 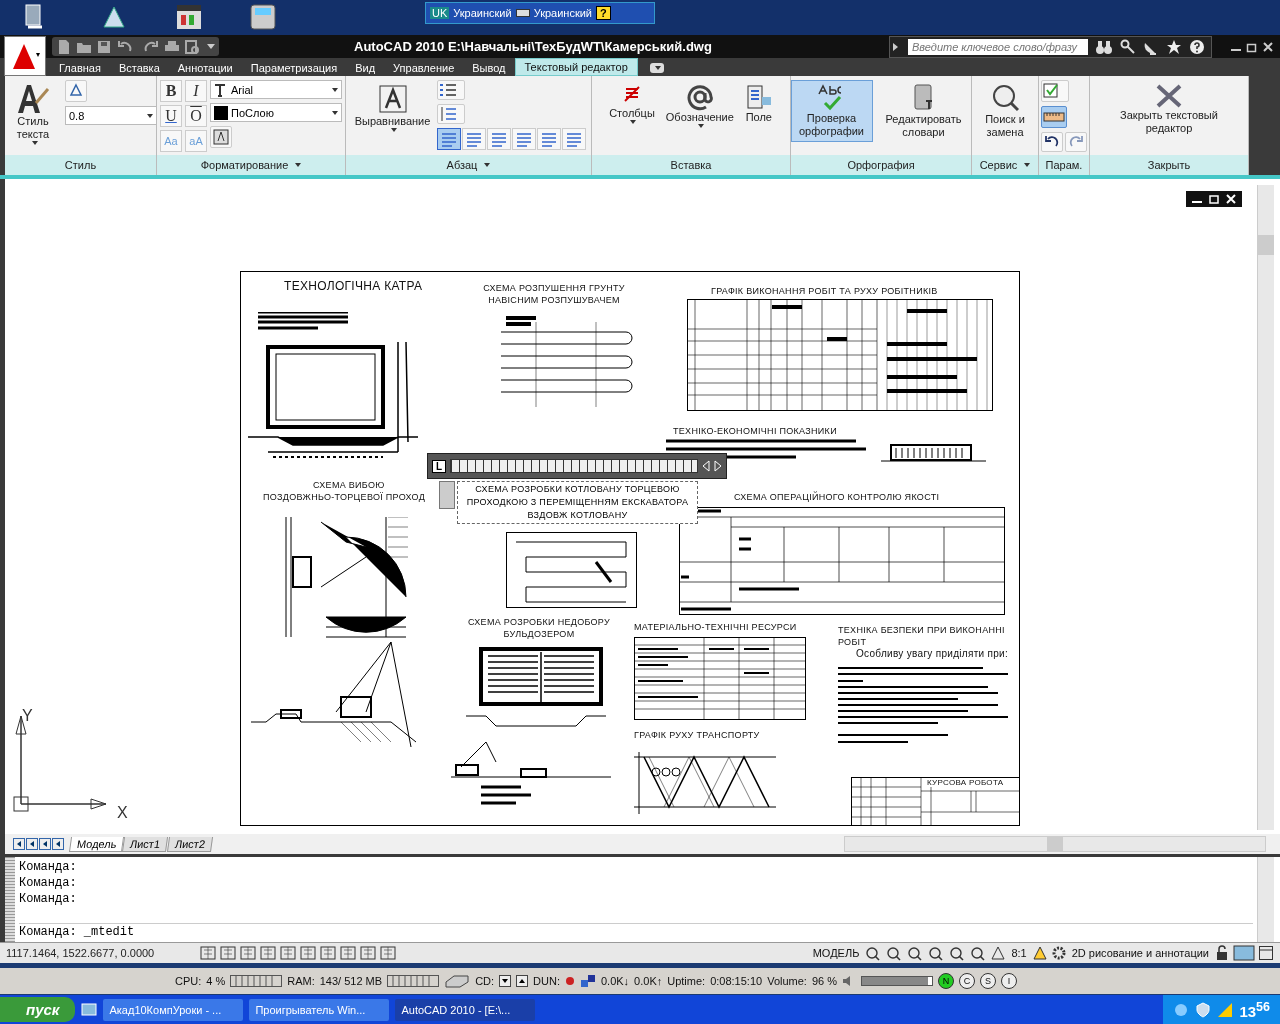 I want to click on text-height-dropdown: 0.8, so click(x=111, y=115).